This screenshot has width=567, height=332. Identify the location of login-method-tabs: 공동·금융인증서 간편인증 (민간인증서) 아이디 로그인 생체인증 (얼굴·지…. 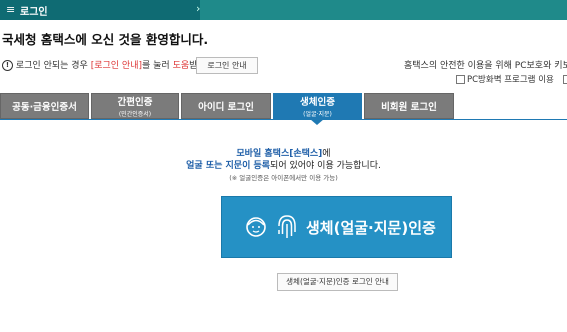
(283, 106).